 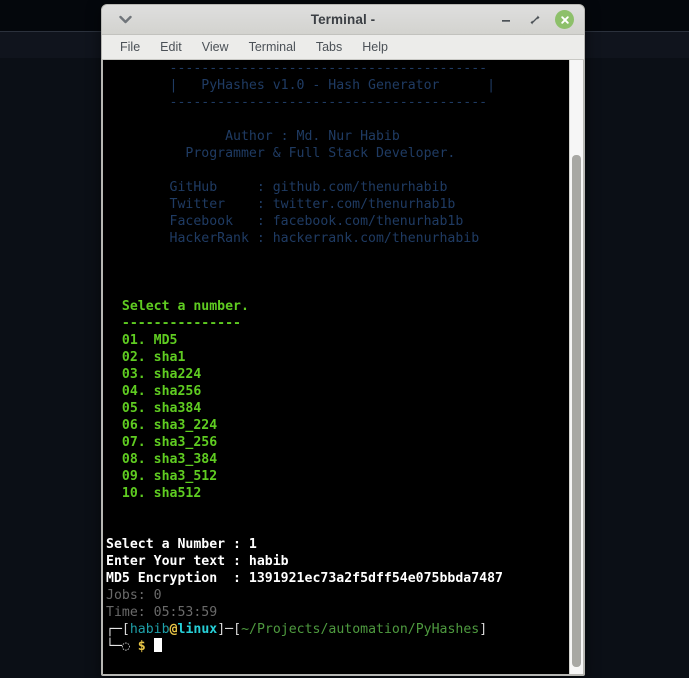 I want to click on banner-rule-top: ----------------------------------------, so click(x=297, y=68).